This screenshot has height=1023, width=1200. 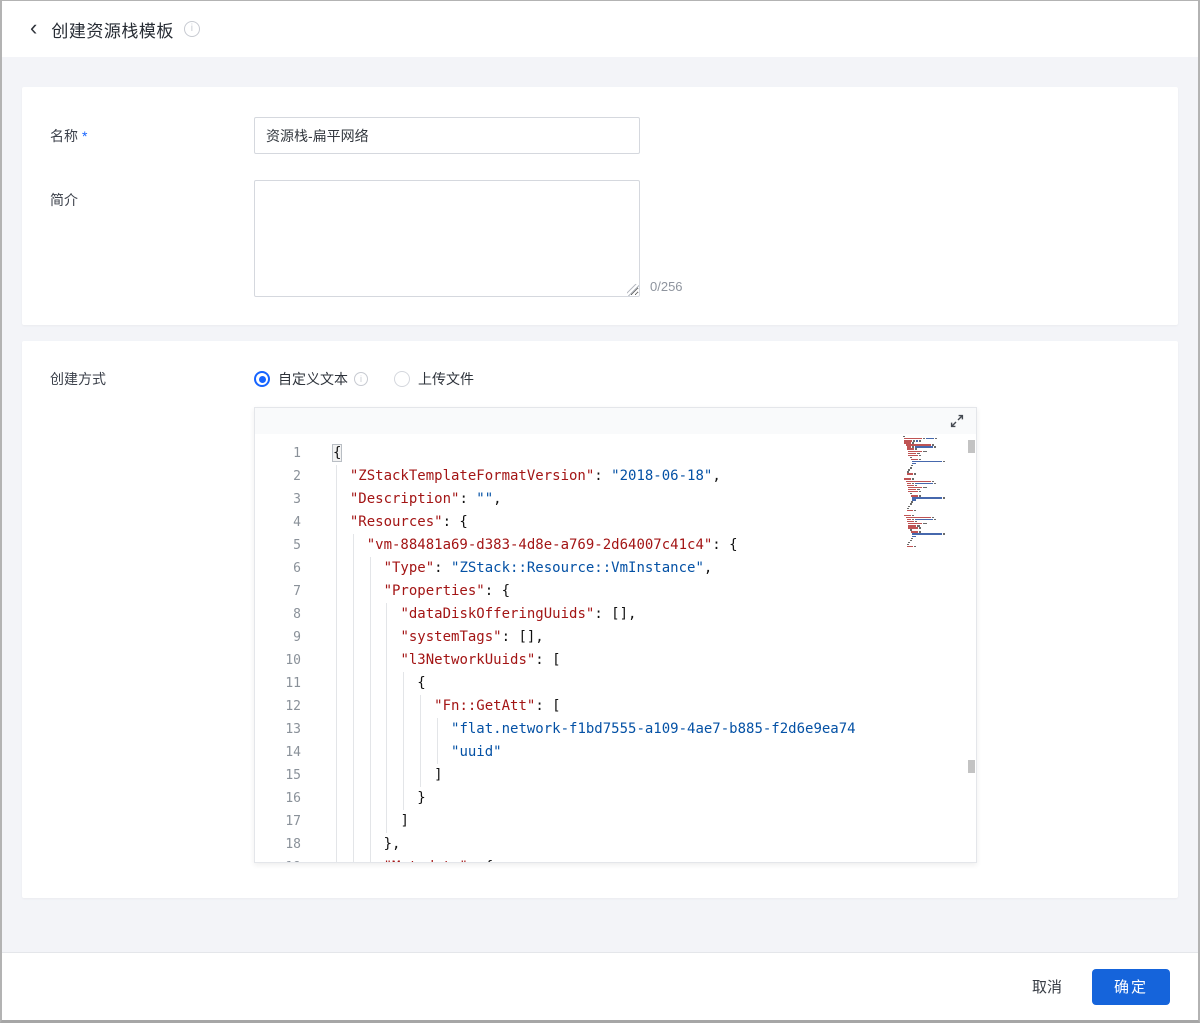 What do you see at coordinates (971, 648) in the screenshot?
I see `scrollbar` at bounding box center [971, 648].